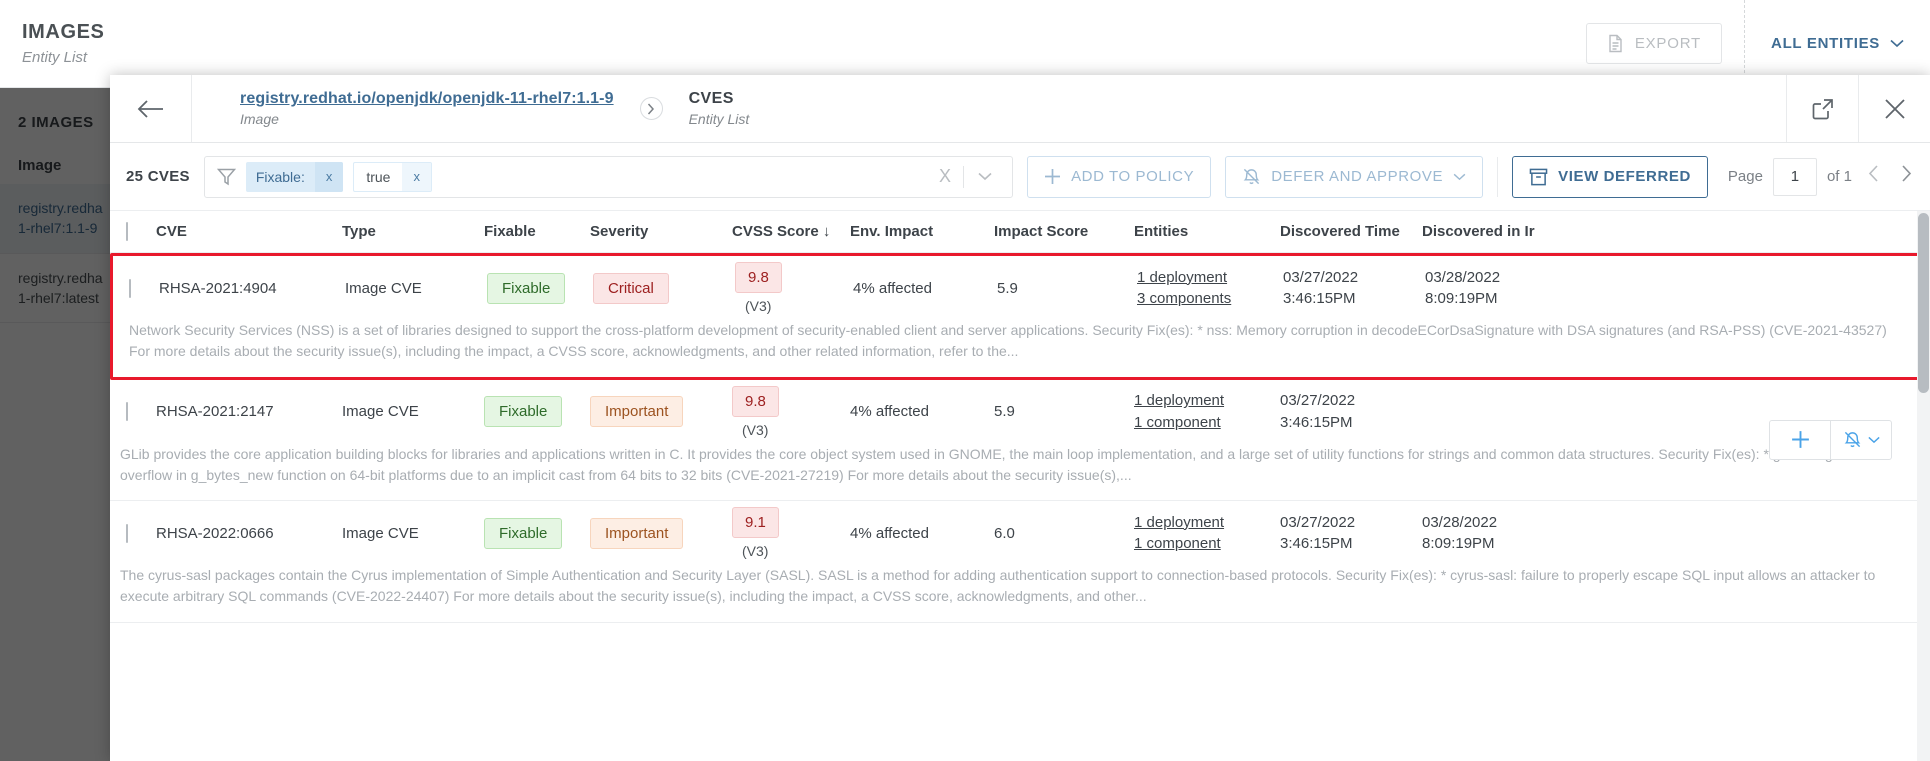 Image resolution: width=1930 pixels, height=761 pixels. Describe the element at coordinates (719, 108) in the screenshot. I see `breadcrumb-current: CVES Entity List` at that location.